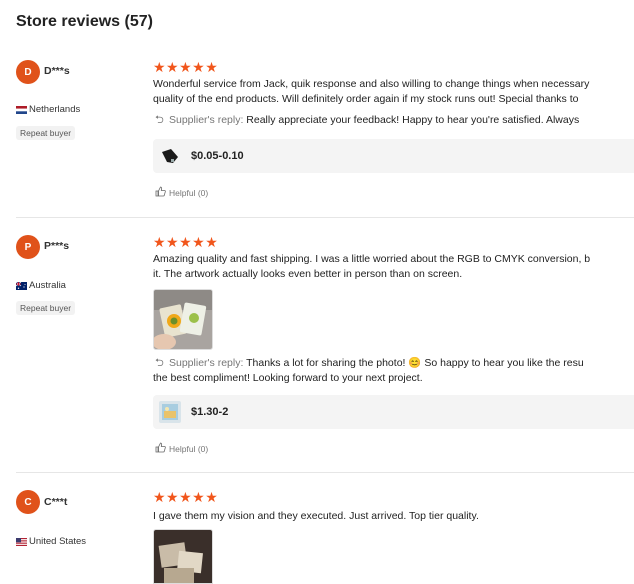 The image size is (634, 584). I want to click on reviewer-country: Australia, so click(41, 285).